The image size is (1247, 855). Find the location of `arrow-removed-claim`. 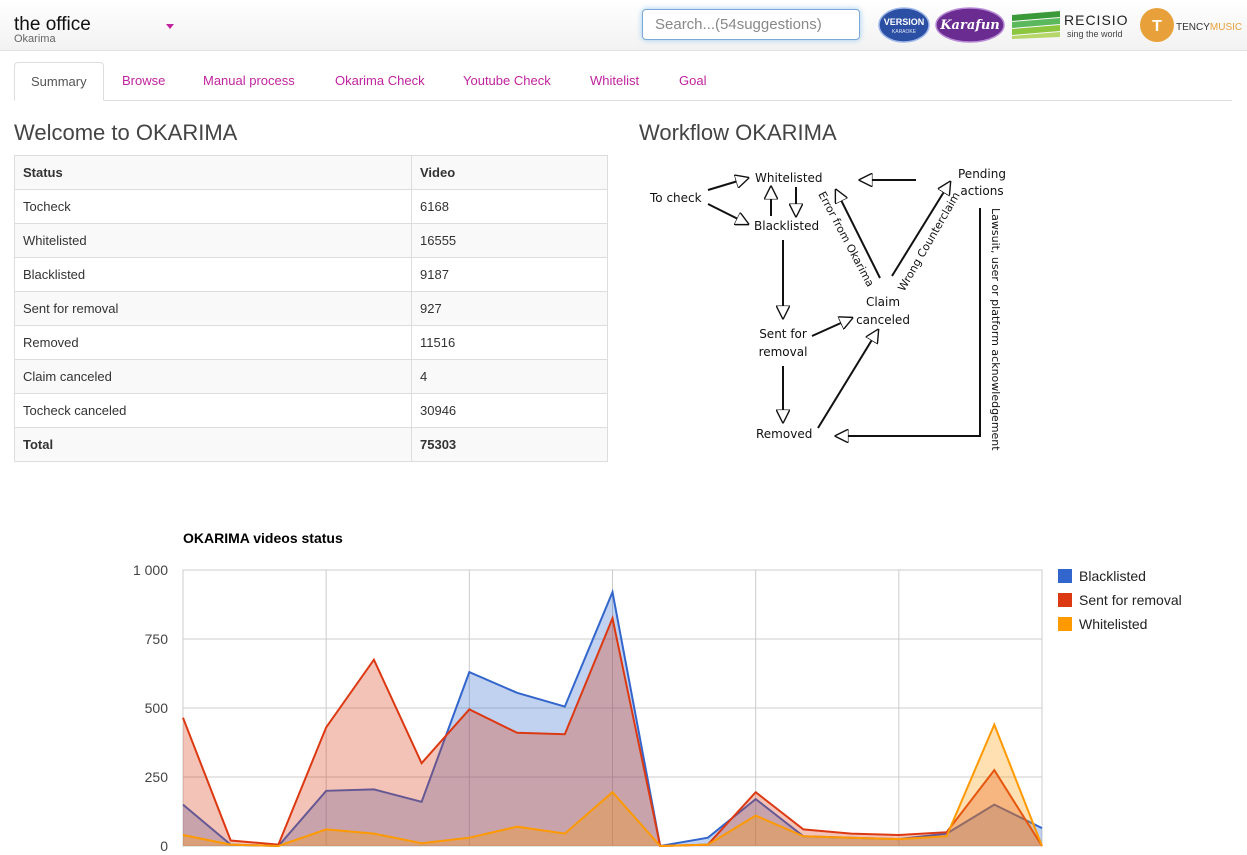

arrow-removed-claim is located at coordinates (847, 379).